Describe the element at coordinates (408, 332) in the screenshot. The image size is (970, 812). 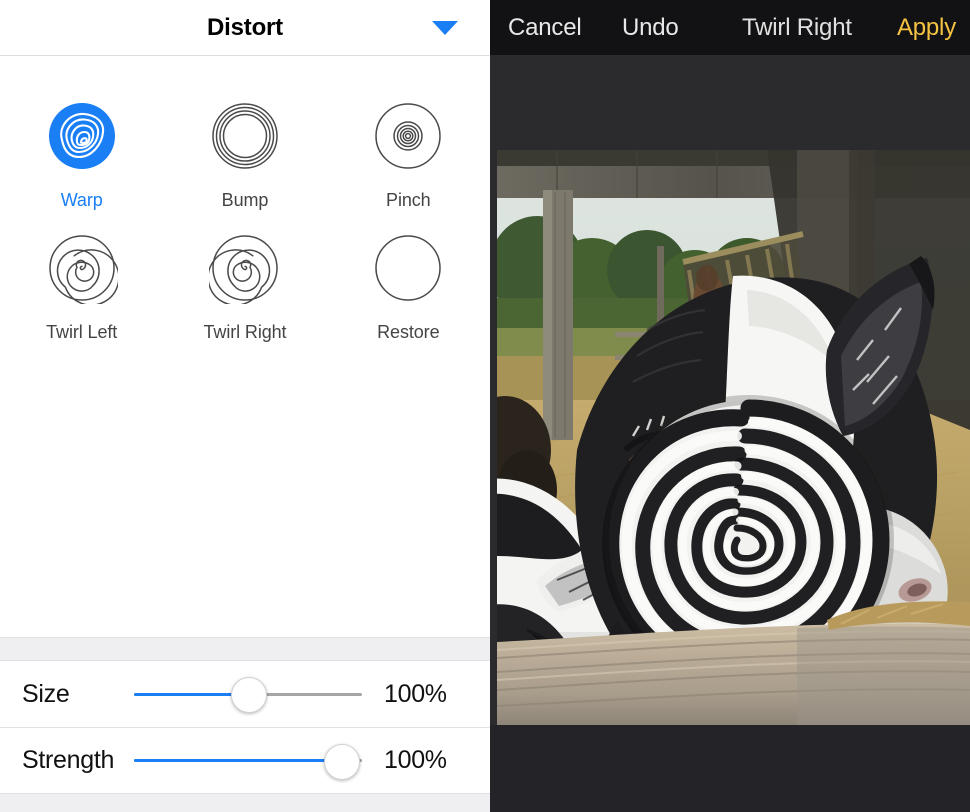
I see `tool-label-restore: Restore` at that location.